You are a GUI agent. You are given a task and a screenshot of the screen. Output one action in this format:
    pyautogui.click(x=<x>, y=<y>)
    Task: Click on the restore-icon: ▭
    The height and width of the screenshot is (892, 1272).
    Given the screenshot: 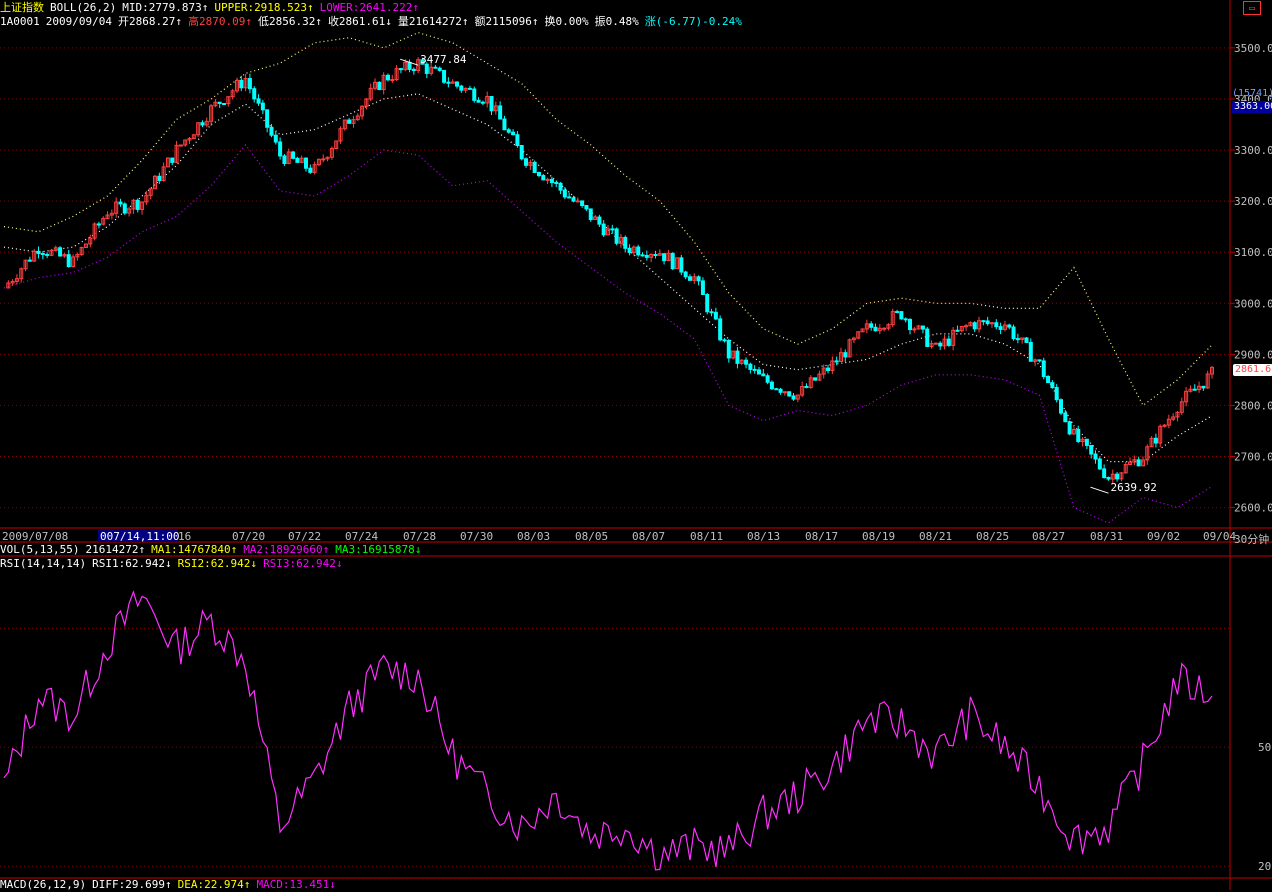 What is the action you would take?
    pyautogui.click(x=1252, y=8)
    